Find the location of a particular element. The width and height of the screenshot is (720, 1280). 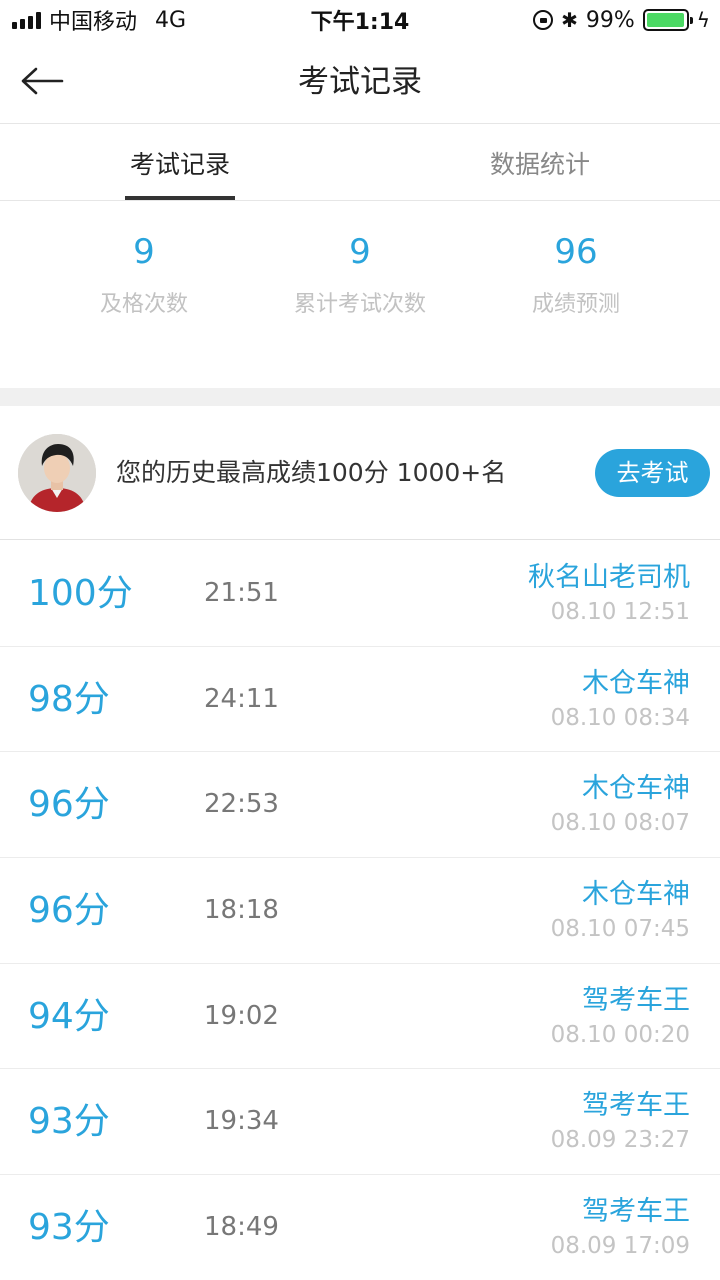

record-date: 08.10 00:20 is located at coordinates (620, 1034).